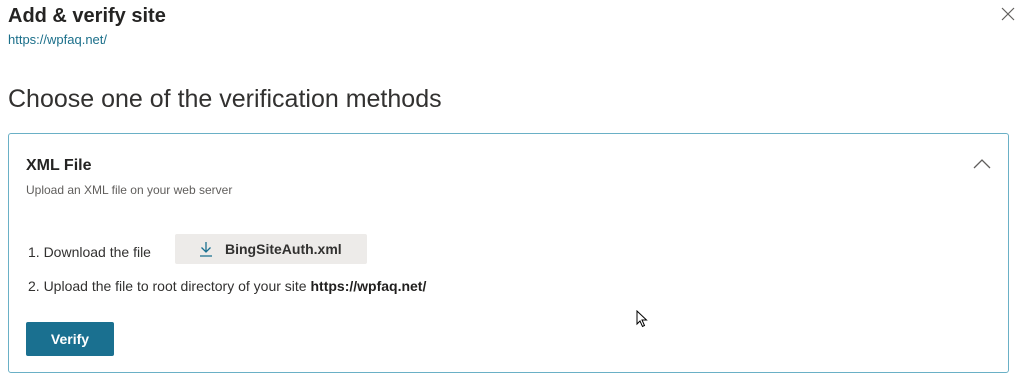 The image size is (1024, 390). Describe the element at coordinates (283, 249) in the screenshot. I see `download-file-label: BingSiteAuth.xml` at that location.